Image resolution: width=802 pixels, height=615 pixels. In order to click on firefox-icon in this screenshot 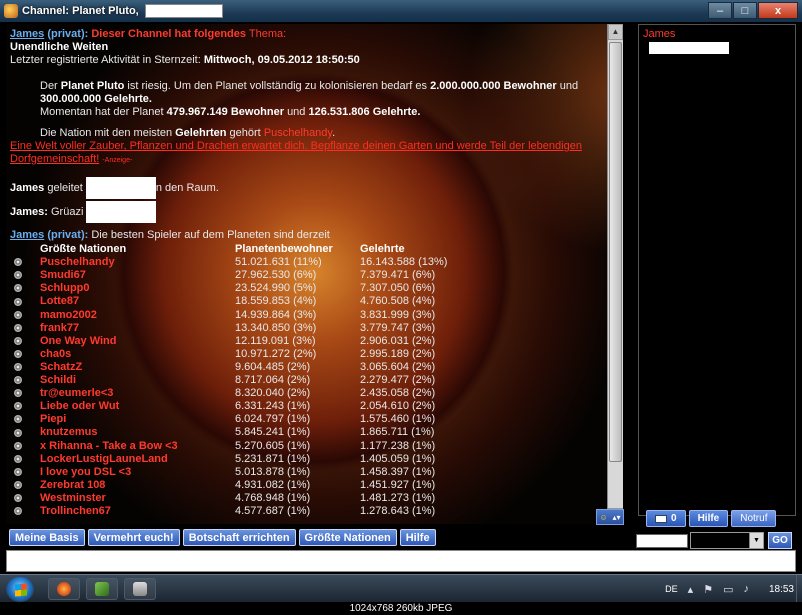, I will do `click(64, 589)`.